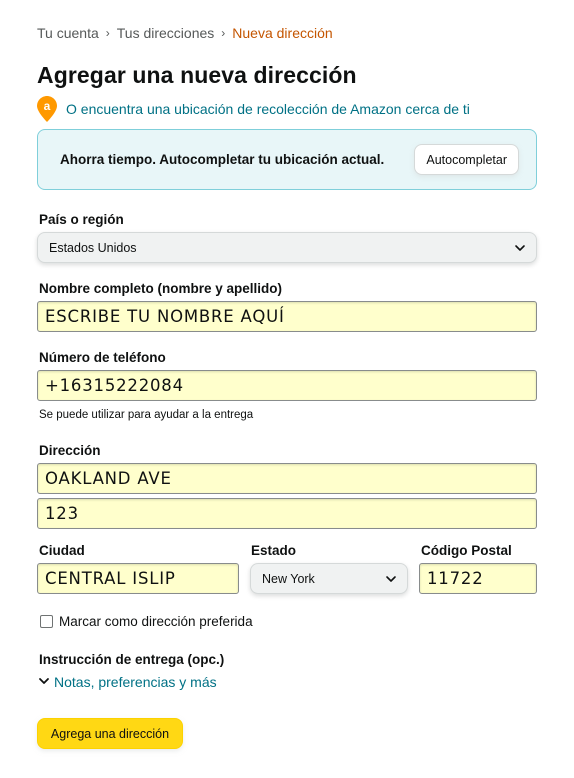 This screenshot has width=574, height=778. I want to click on city-label: Ciudad, so click(62, 550).